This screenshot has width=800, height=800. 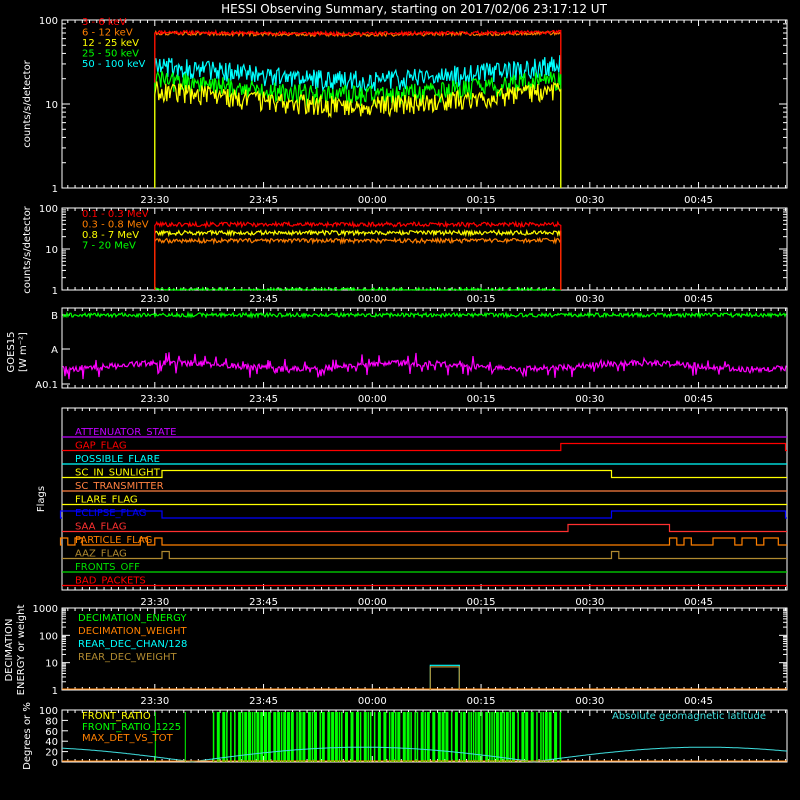 What do you see at coordinates (481, 701) in the screenshot?
I see `panel-decimation-time-label: 00:15` at bounding box center [481, 701].